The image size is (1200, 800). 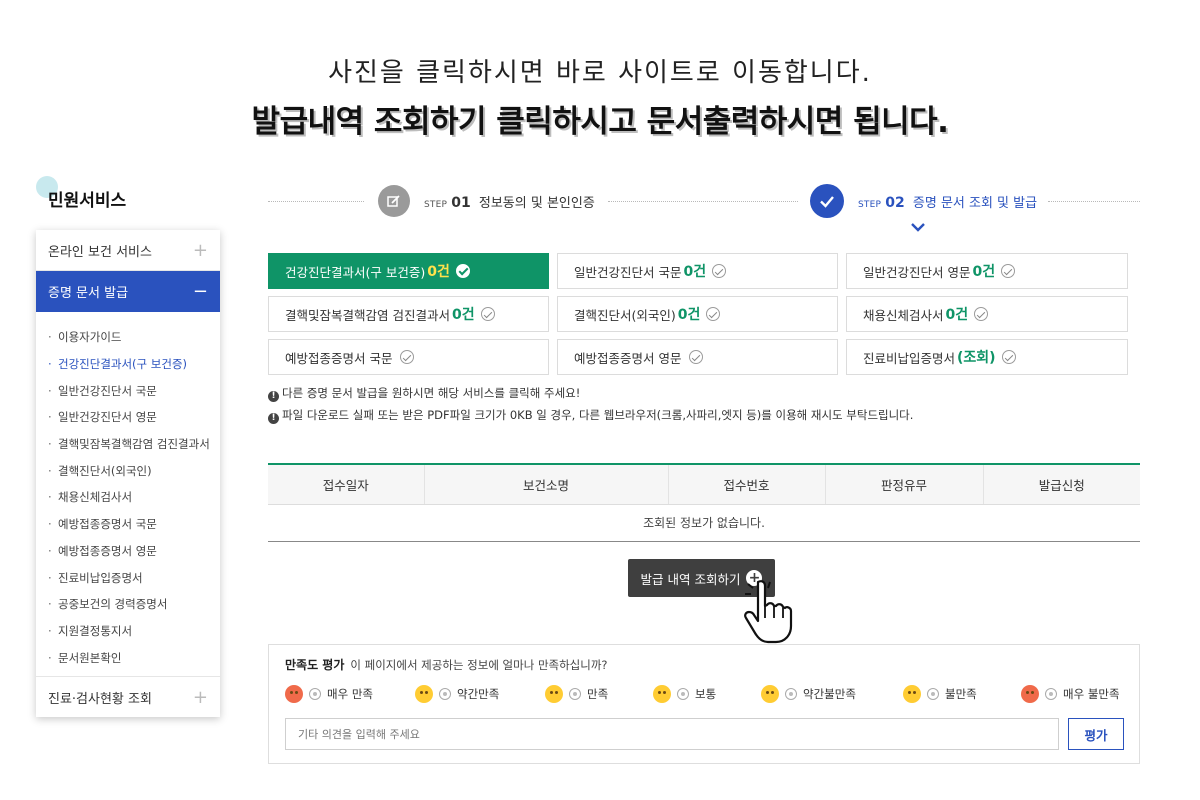 What do you see at coordinates (600, 122) in the screenshot?
I see `headline-main: 발급내역 조회하기 클릭하시고 문서출력하시면 됩니다.` at bounding box center [600, 122].